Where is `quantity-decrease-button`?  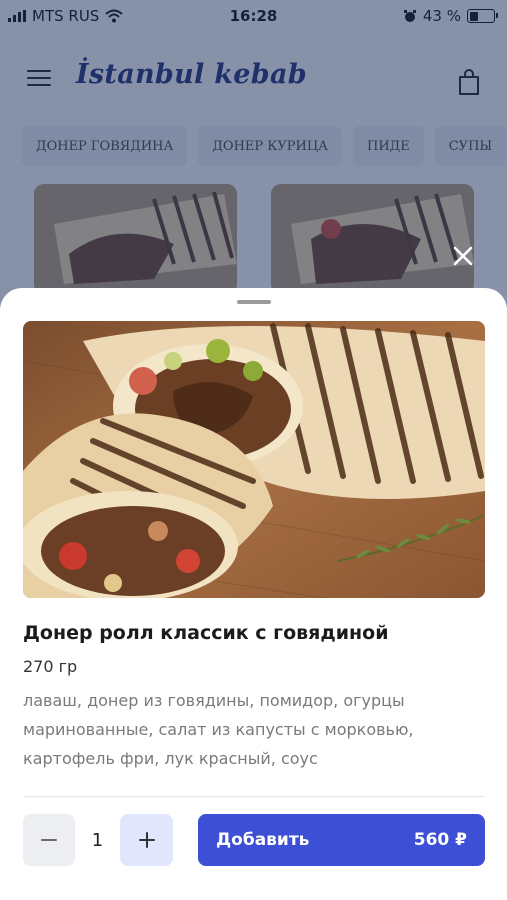
quantity-decrease-button is located at coordinates (49, 840).